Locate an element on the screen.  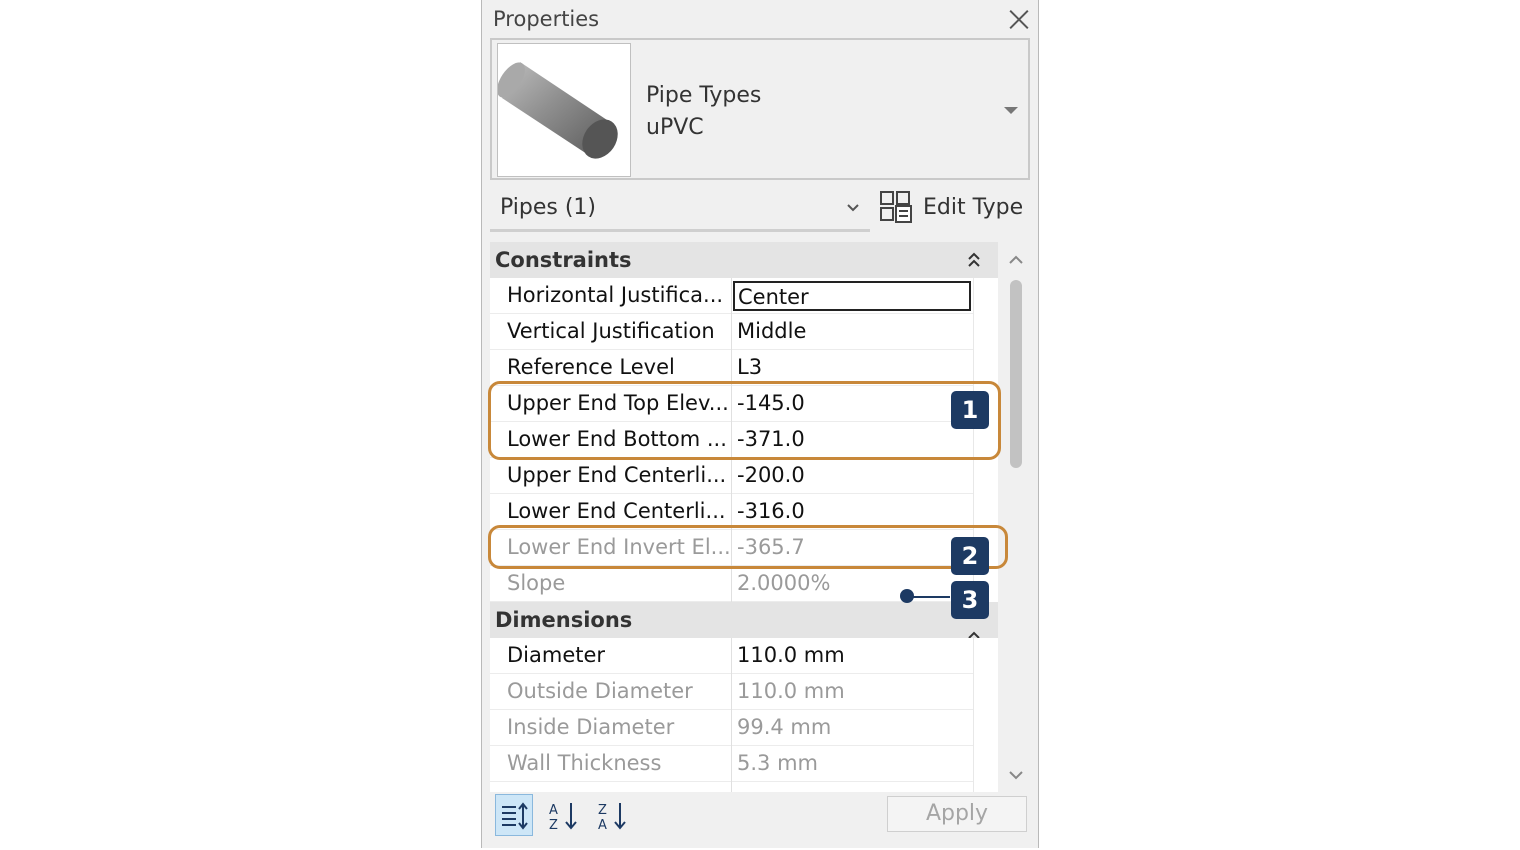
table-row: Outside Diameter 110.0 mm is located at coordinates (744, 692).